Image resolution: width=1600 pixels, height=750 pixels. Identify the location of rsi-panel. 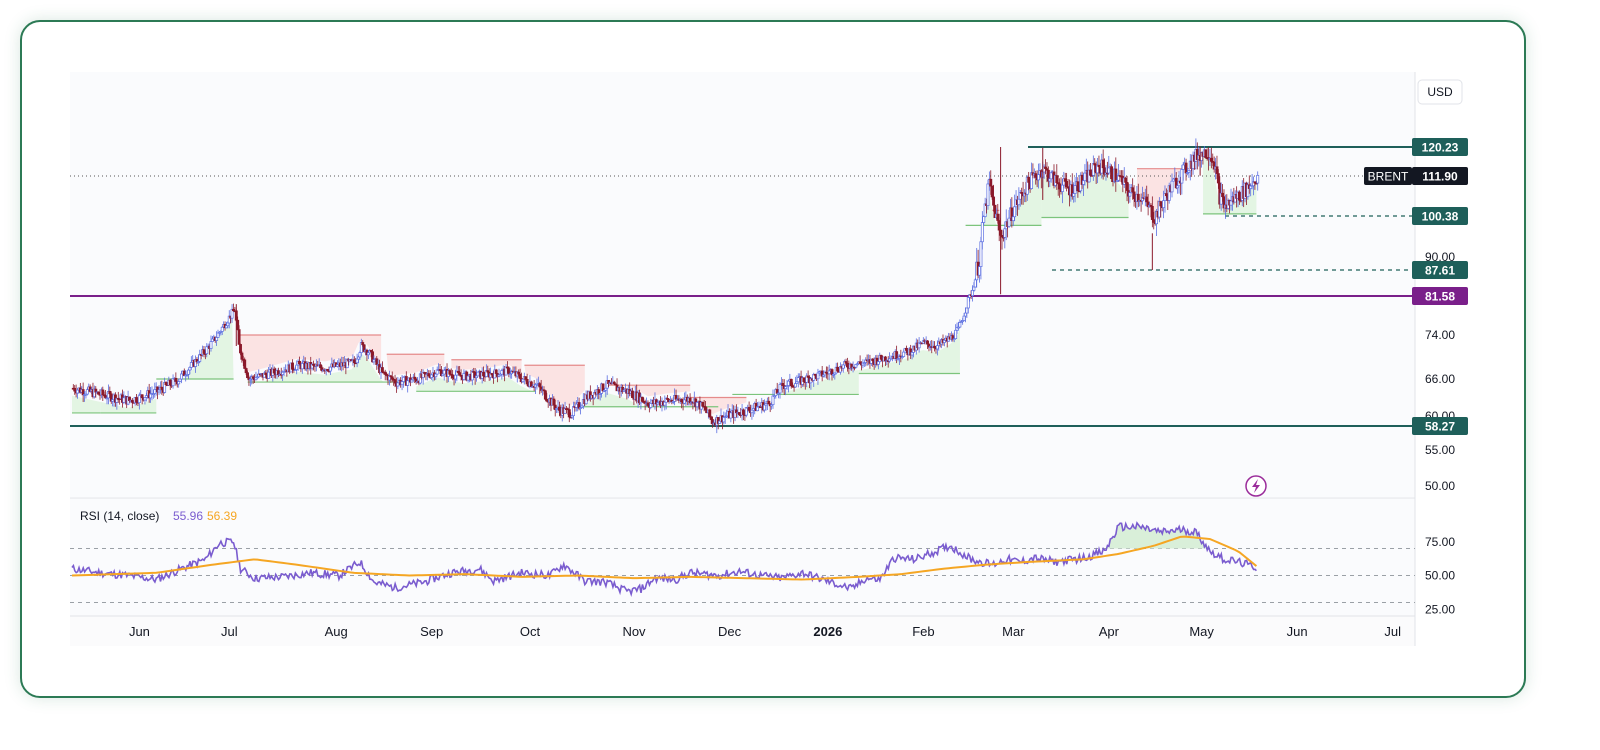
(742, 557).